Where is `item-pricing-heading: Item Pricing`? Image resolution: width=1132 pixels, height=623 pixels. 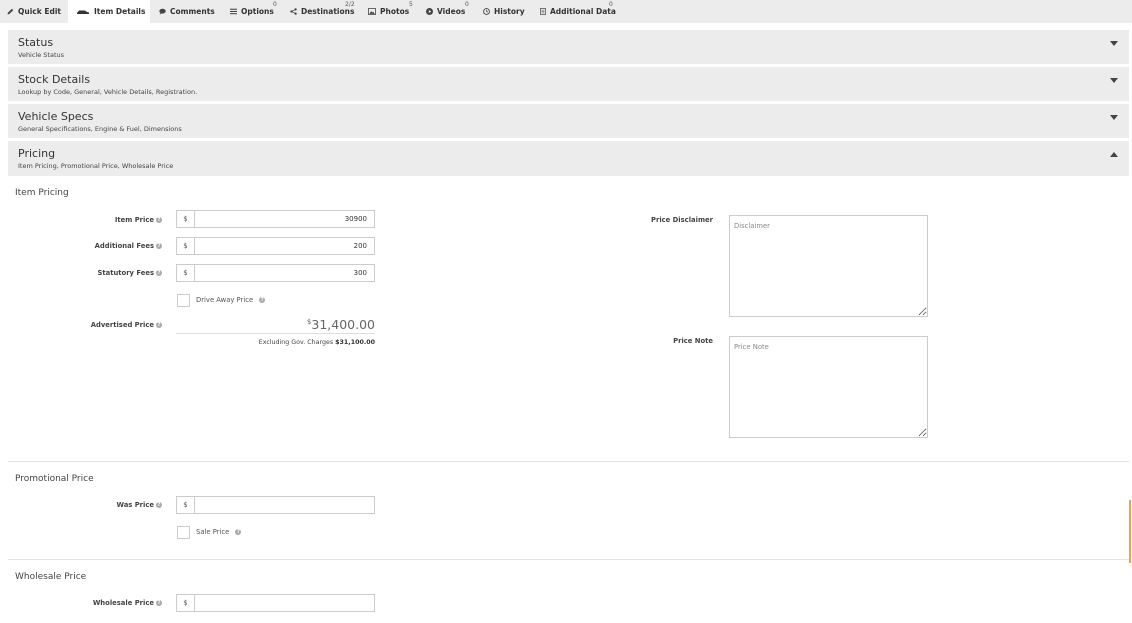 item-pricing-heading: Item Pricing is located at coordinates (42, 193).